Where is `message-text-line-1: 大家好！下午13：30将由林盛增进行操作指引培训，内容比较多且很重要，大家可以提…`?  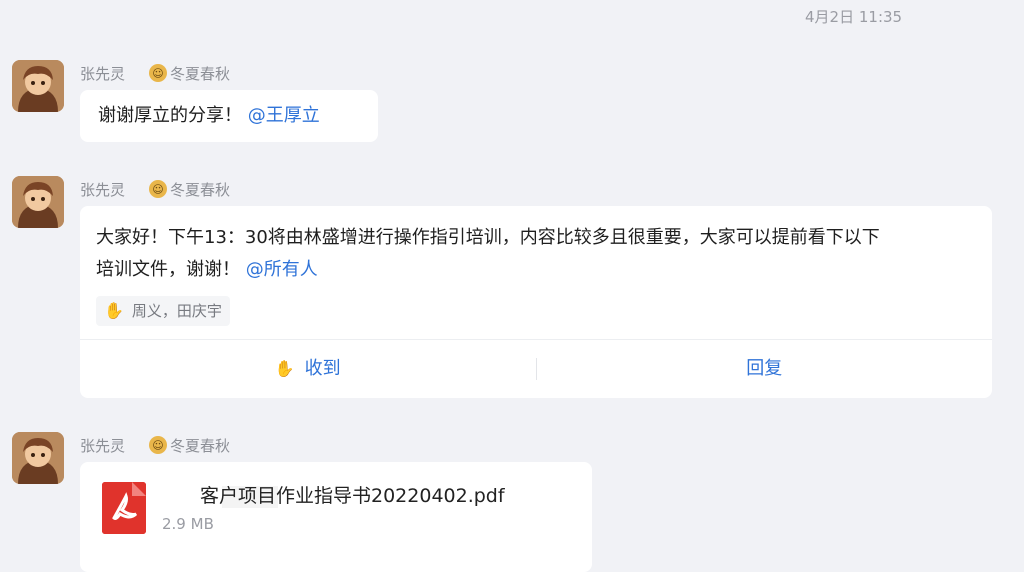 message-text-line-1: 大家好！下午13：30将由林盛增进行操作指引培训，内容比较多且很重要，大家可以提… is located at coordinates (488, 237).